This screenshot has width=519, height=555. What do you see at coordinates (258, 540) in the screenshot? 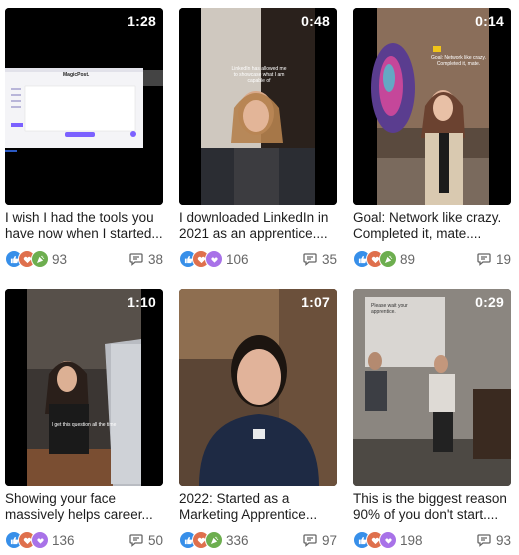
I see `video-meta: 336 97` at bounding box center [258, 540].